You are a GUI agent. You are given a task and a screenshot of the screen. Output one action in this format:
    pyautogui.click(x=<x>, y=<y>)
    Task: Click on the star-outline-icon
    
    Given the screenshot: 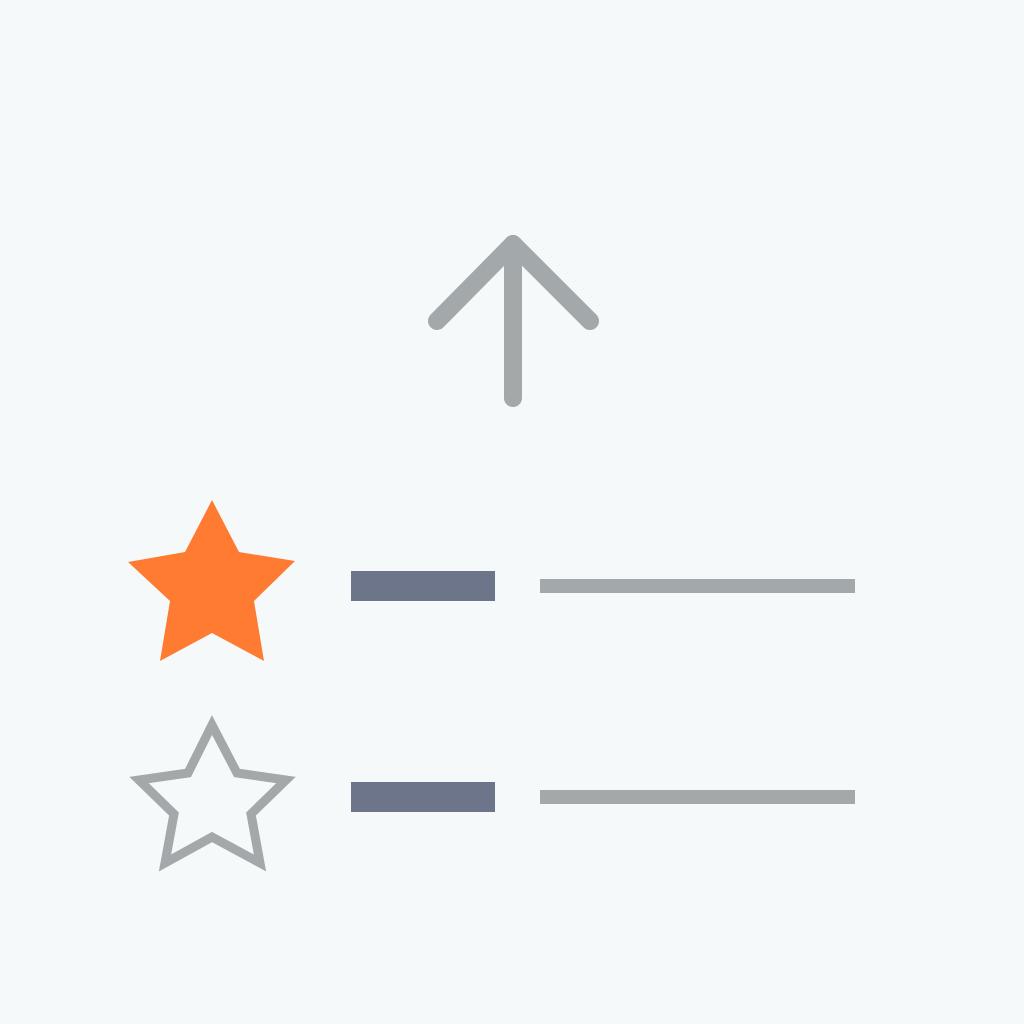 What is the action you would take?
    pyautogui.click(x=212, y=793)
    